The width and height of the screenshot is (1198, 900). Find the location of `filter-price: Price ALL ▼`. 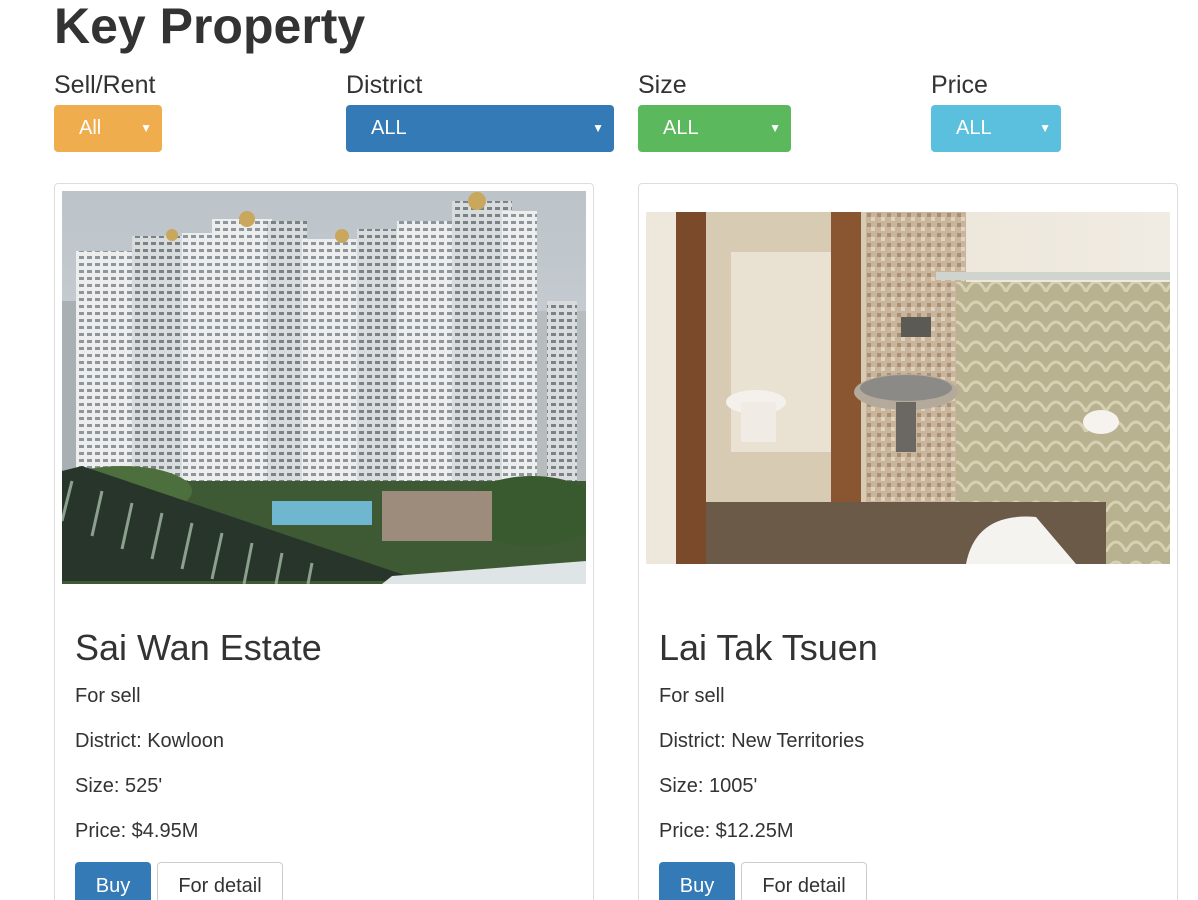

filter-price: Price ALL ▼ is located at coordinates (996, 111).